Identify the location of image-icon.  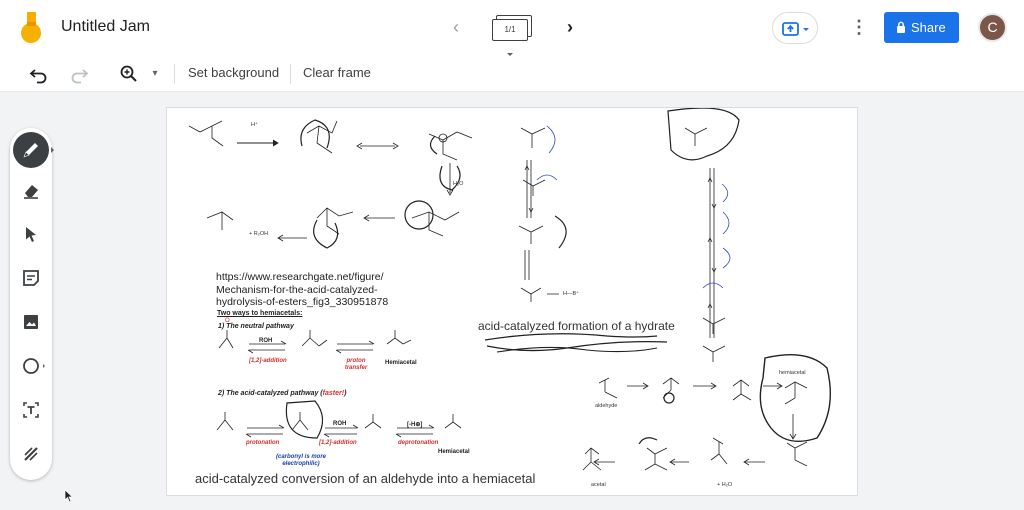
(31, 322).